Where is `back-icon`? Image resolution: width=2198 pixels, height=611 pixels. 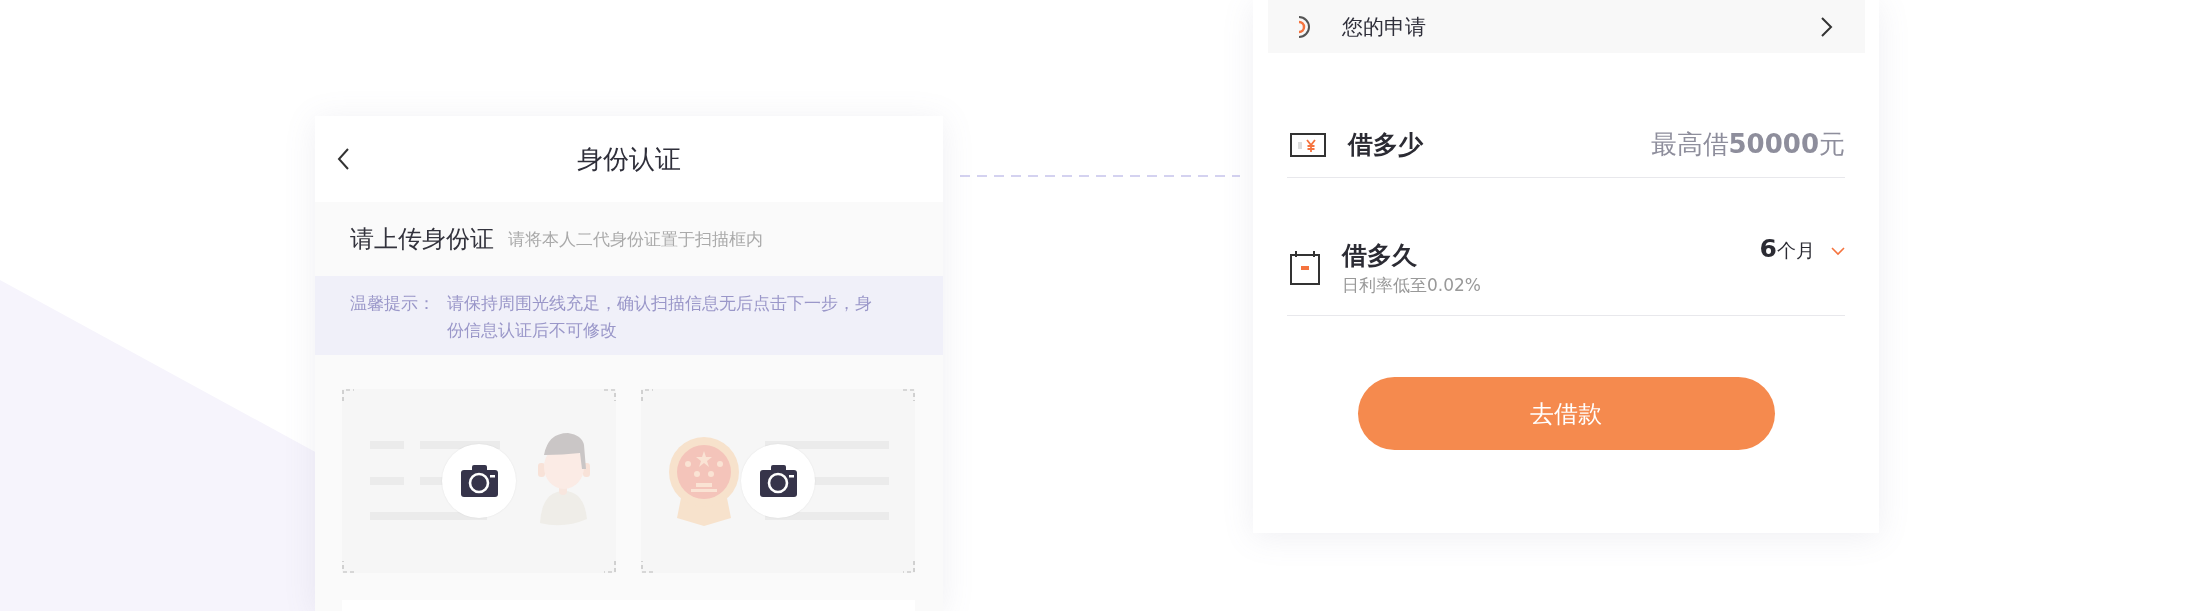
back-icon is located at coordinates (344, 159).